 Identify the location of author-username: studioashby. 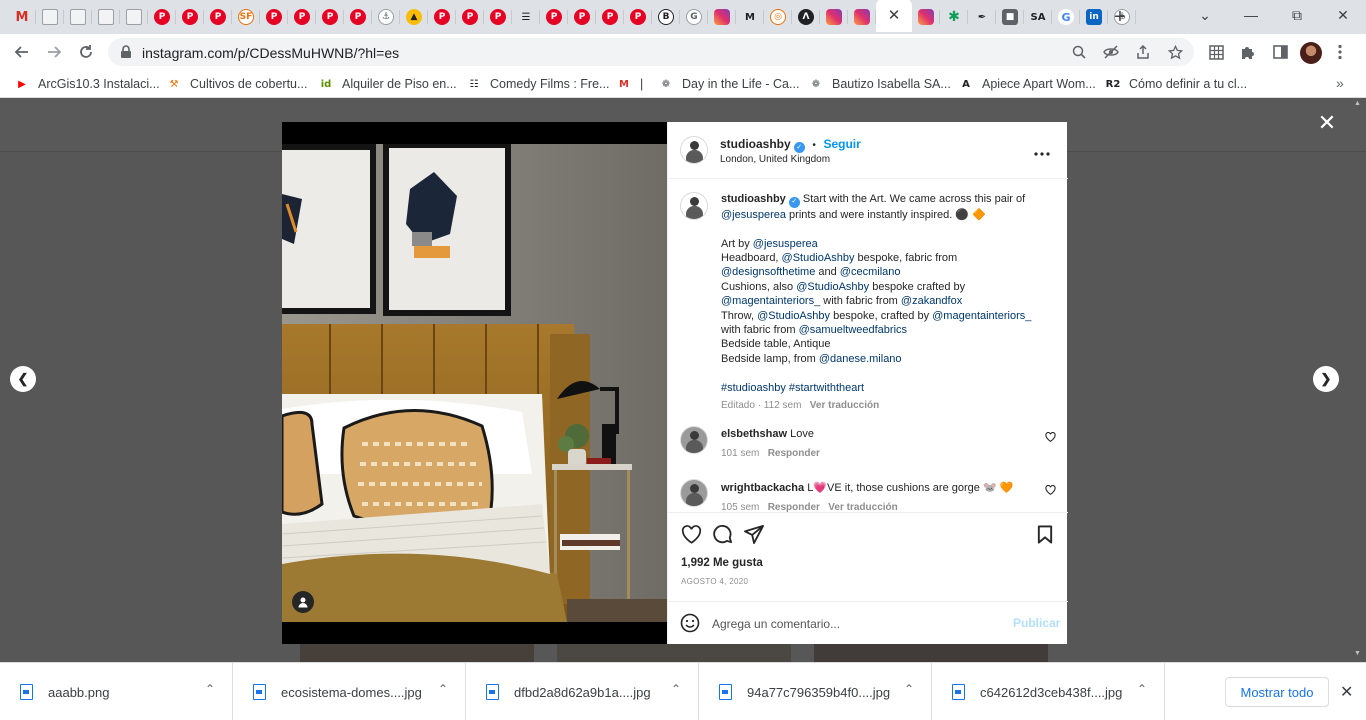
(755, 144).